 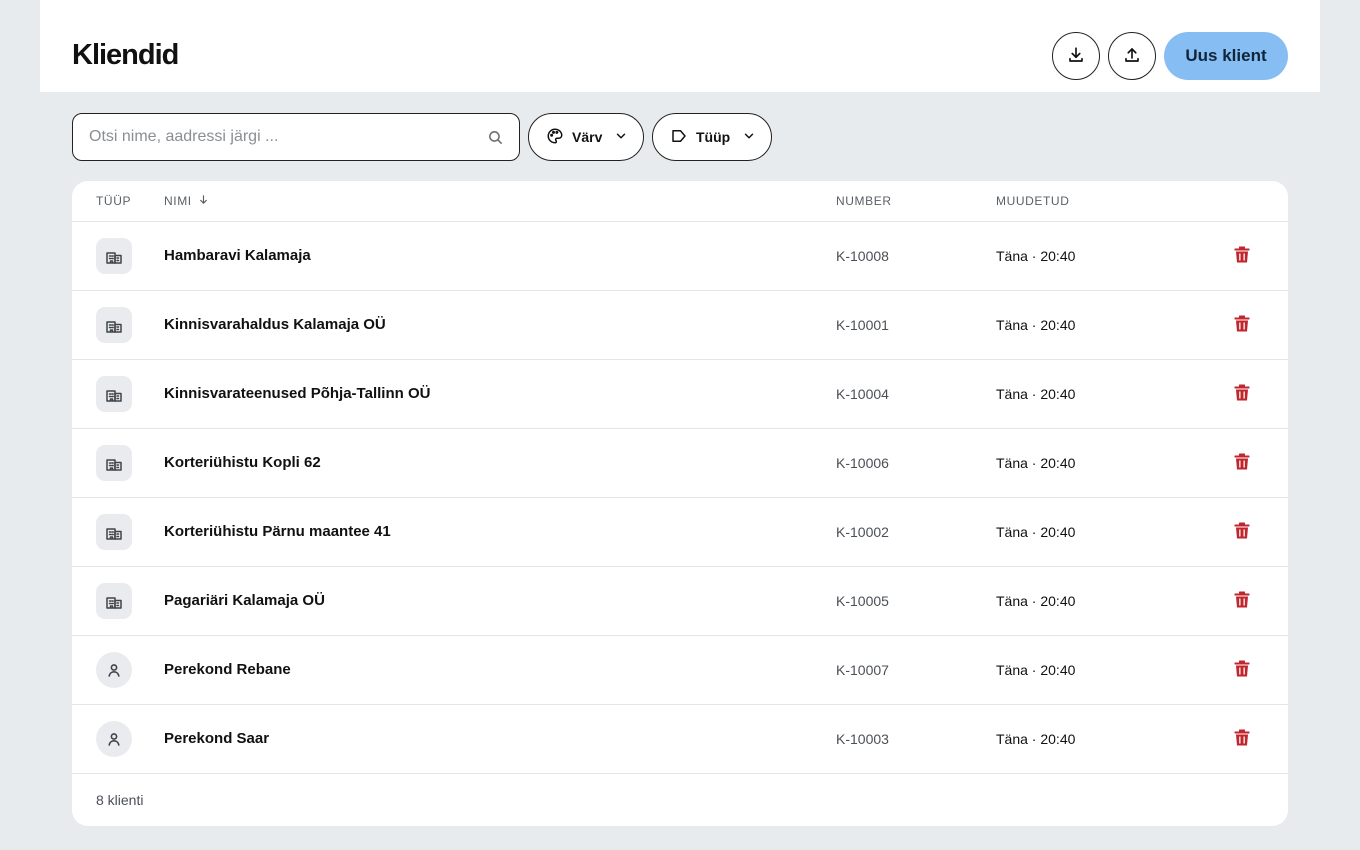 I want to click on download-button, so click(x=1076, y=56).